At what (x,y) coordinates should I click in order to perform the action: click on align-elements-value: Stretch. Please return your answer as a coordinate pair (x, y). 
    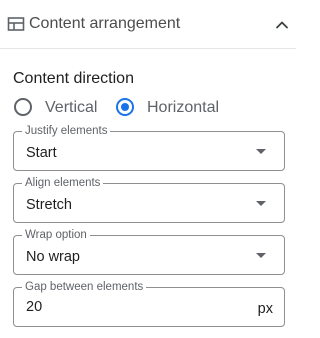
    Looking at the image, I should click on (49, 205).